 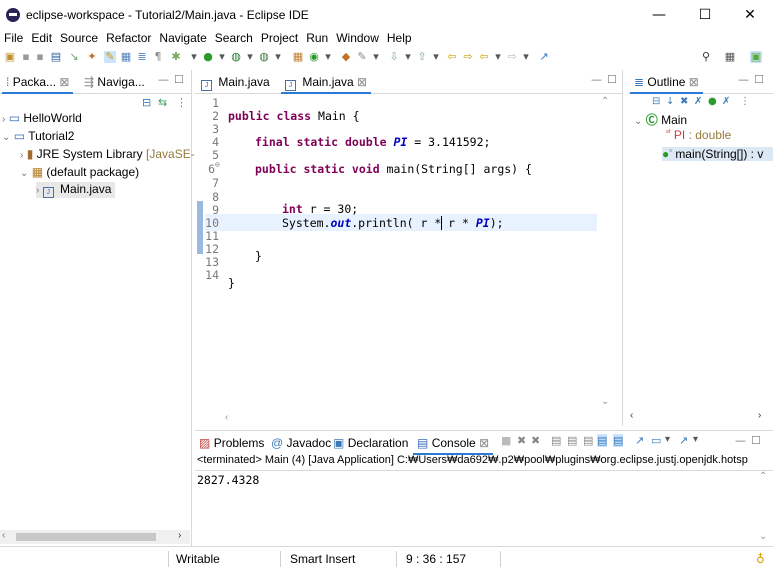 I want to click on close-button: ✕, so click(x=750, y=15).